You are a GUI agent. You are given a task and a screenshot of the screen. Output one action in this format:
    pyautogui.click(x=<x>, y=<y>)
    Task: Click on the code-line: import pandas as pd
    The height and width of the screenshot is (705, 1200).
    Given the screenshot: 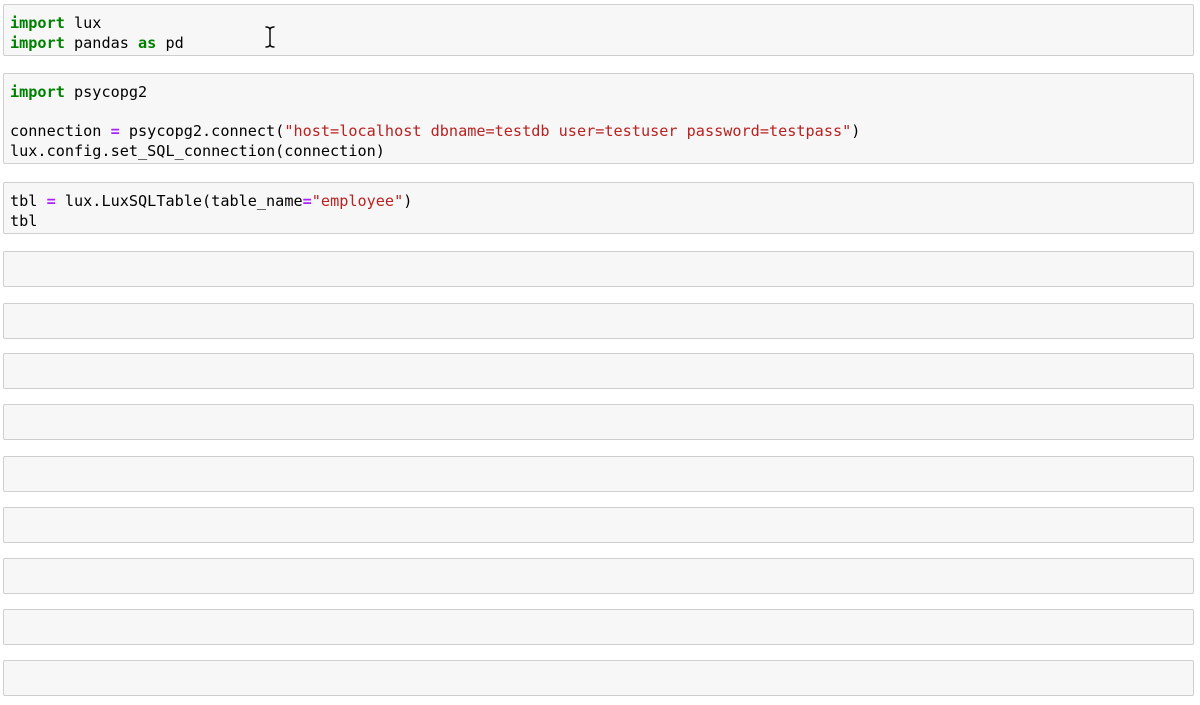 What is the action you would take?
    pyautogui.click(x=601, y=44)
    